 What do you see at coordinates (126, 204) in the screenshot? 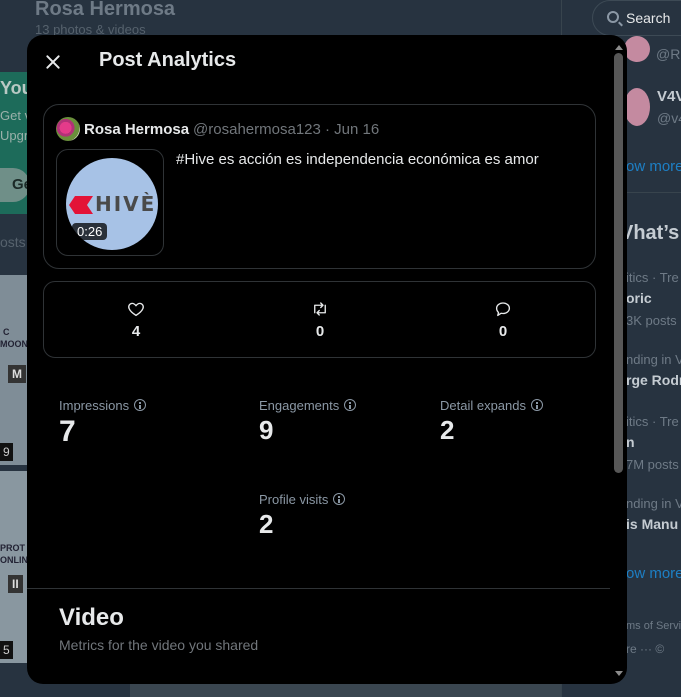
I see `logo-text: HIVÈ` at bounding box center [126, 204].